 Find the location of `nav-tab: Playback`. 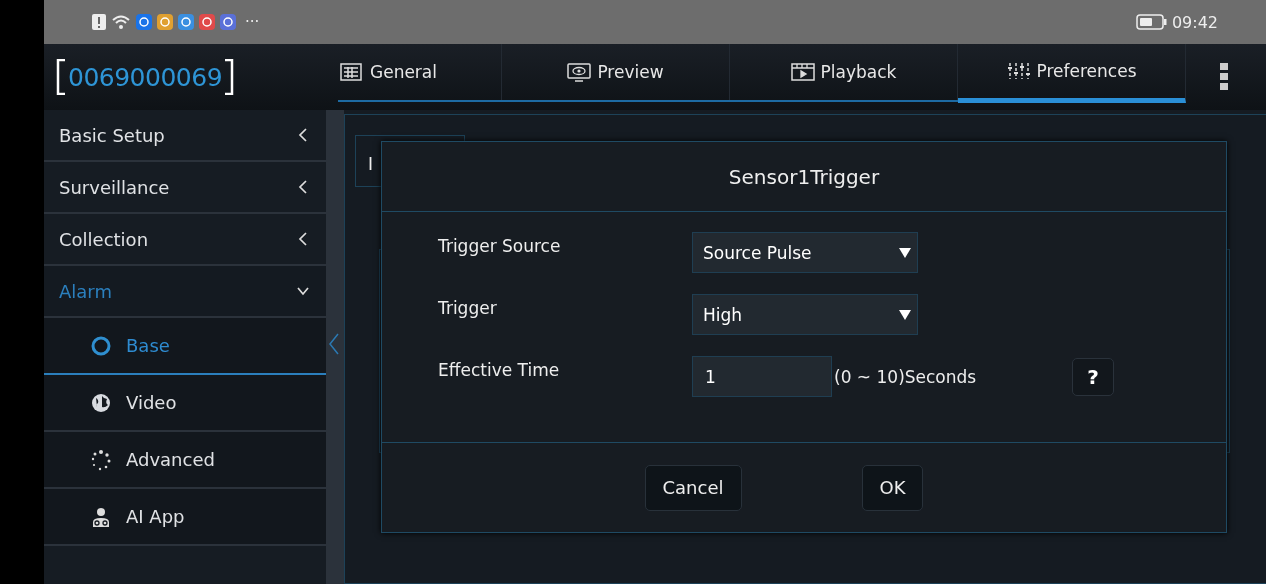

nav-tab: Playback is located at coordinates (844, 72).